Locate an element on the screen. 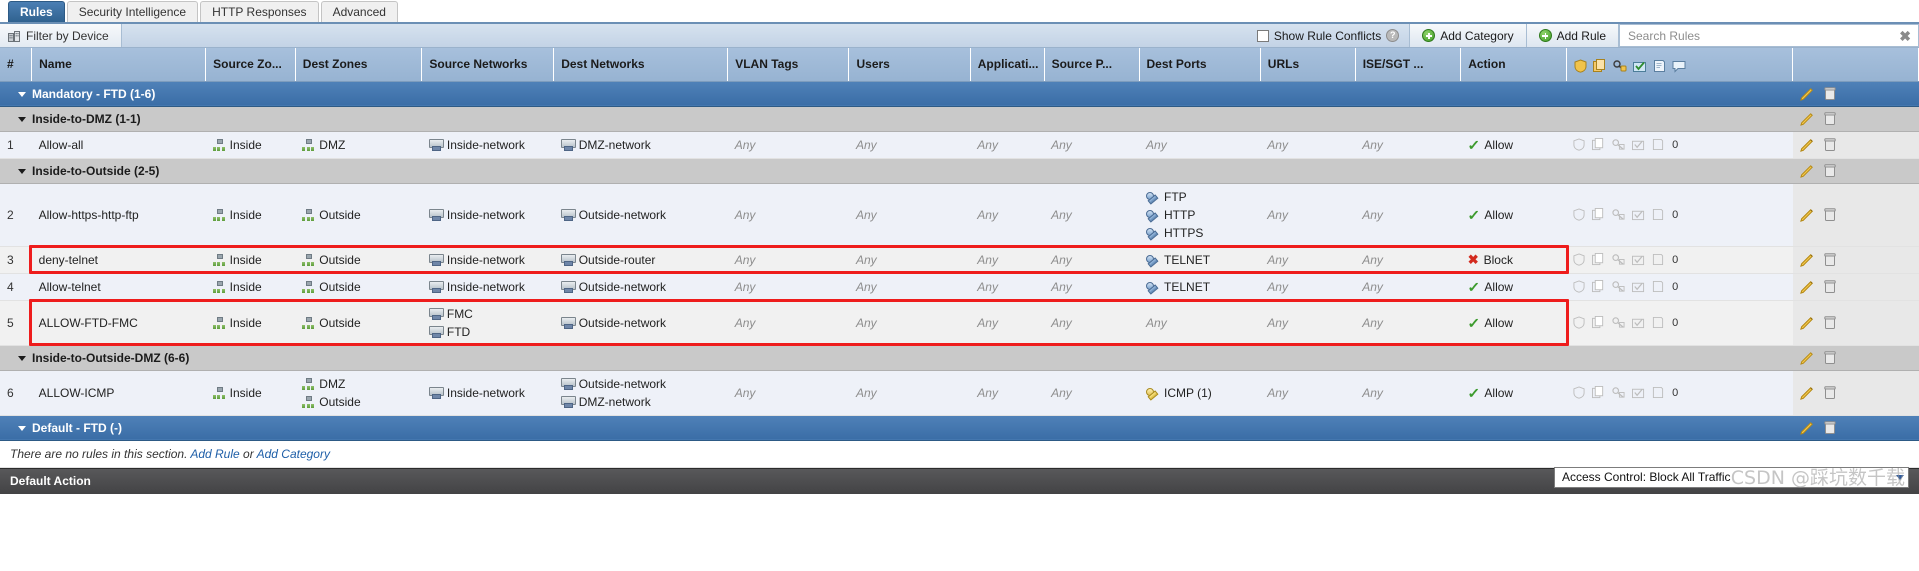 The height and width of the screenshot is (571, 1919). col-header-users: Users is located at coordinates (909, 65).